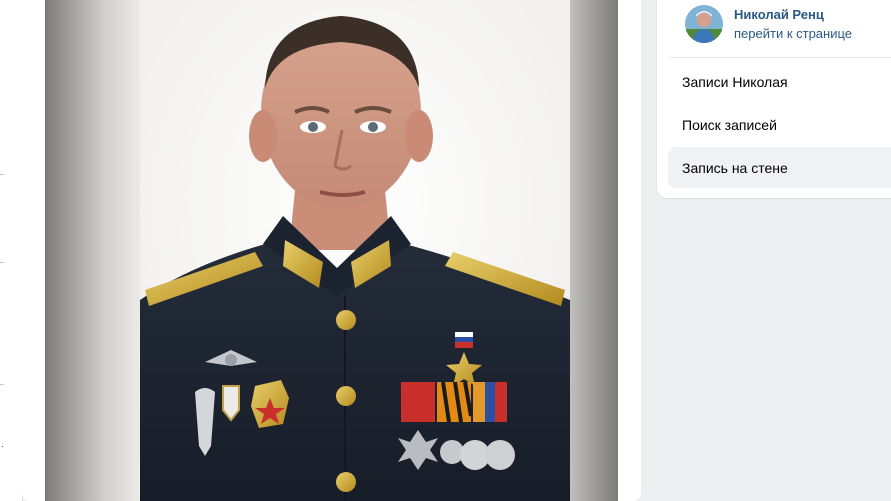  Describe the element at coordinates (729, 124) in the screenshot. I see `menu-item-label: Поиск записей` at that location.